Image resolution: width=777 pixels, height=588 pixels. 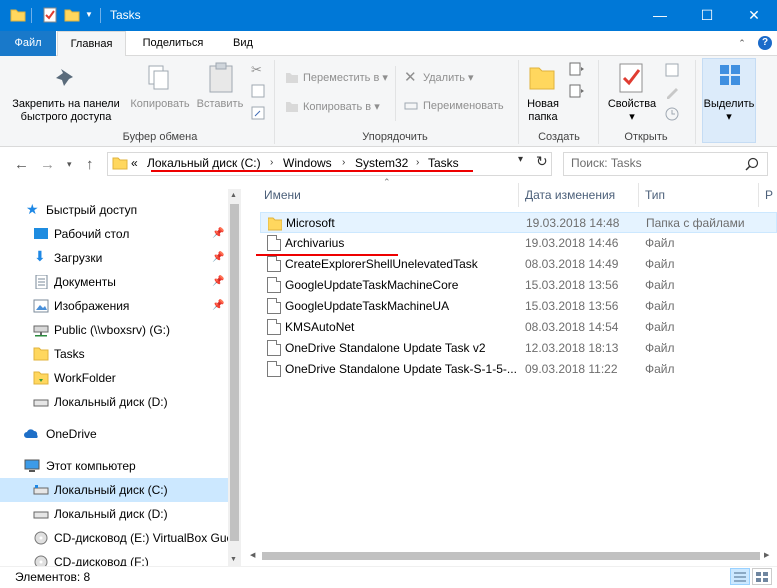 What do you see at coordinates (114, 234) in the screenshot?
I see `nav-desktop: Рабочий стол 📌` at bounding box center [114, 234].